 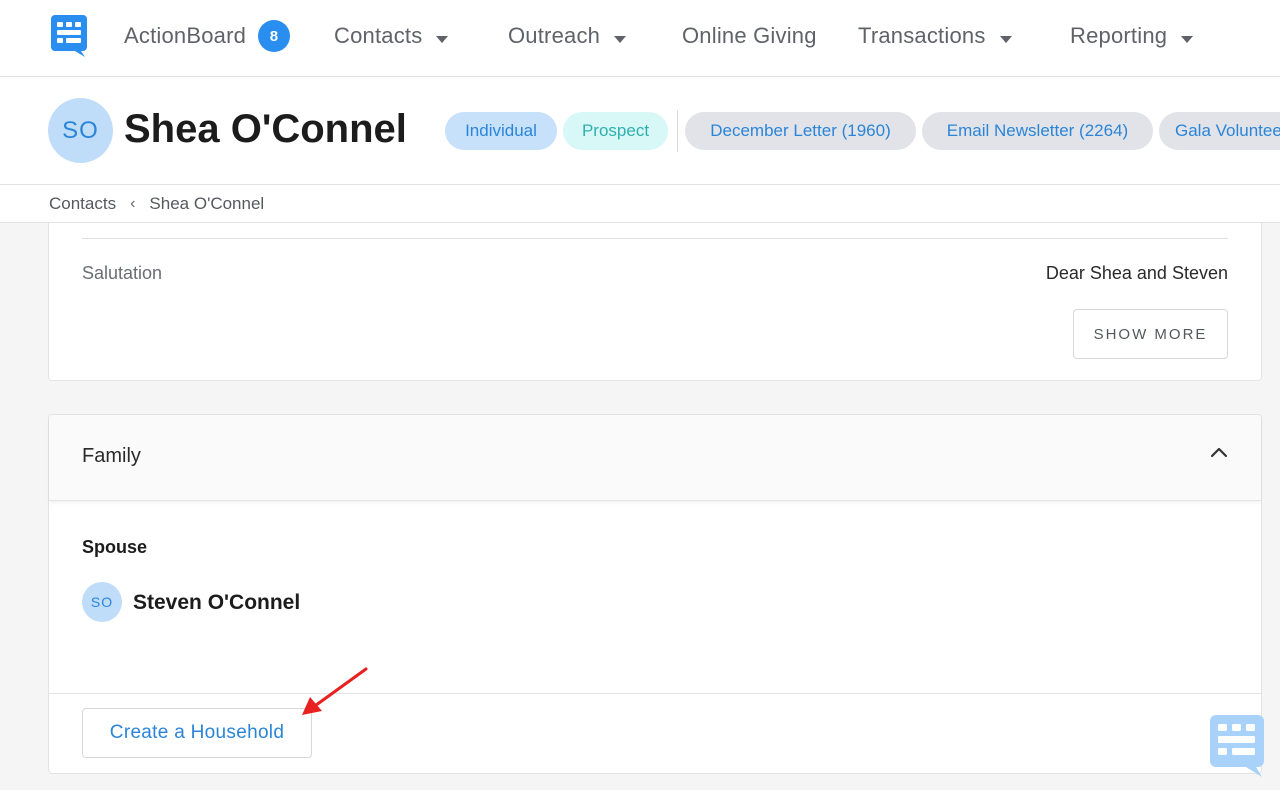 I want to click on tag-individual: Individual, so click(x=501, y=131).